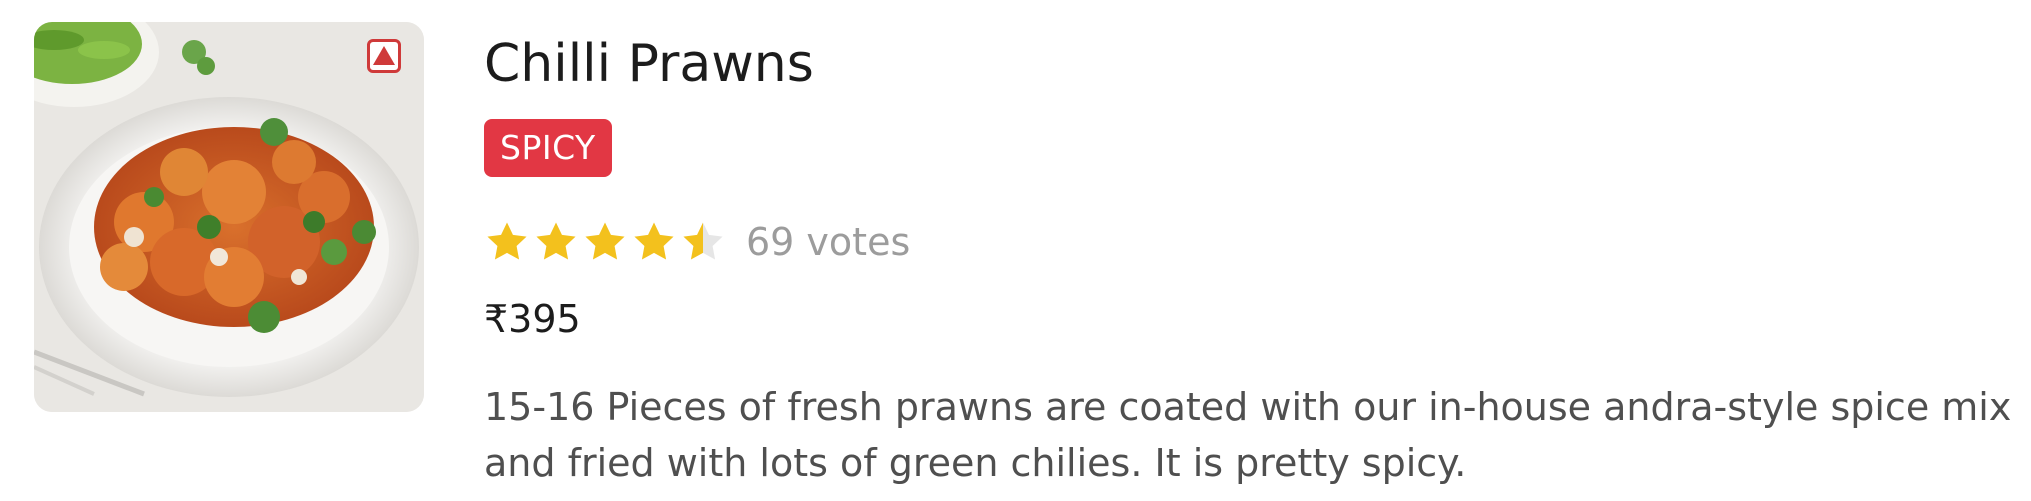  Describe the element at coordinates (548, 148) in the screenshot. I see `spicy-tag: SPICY` at that location.